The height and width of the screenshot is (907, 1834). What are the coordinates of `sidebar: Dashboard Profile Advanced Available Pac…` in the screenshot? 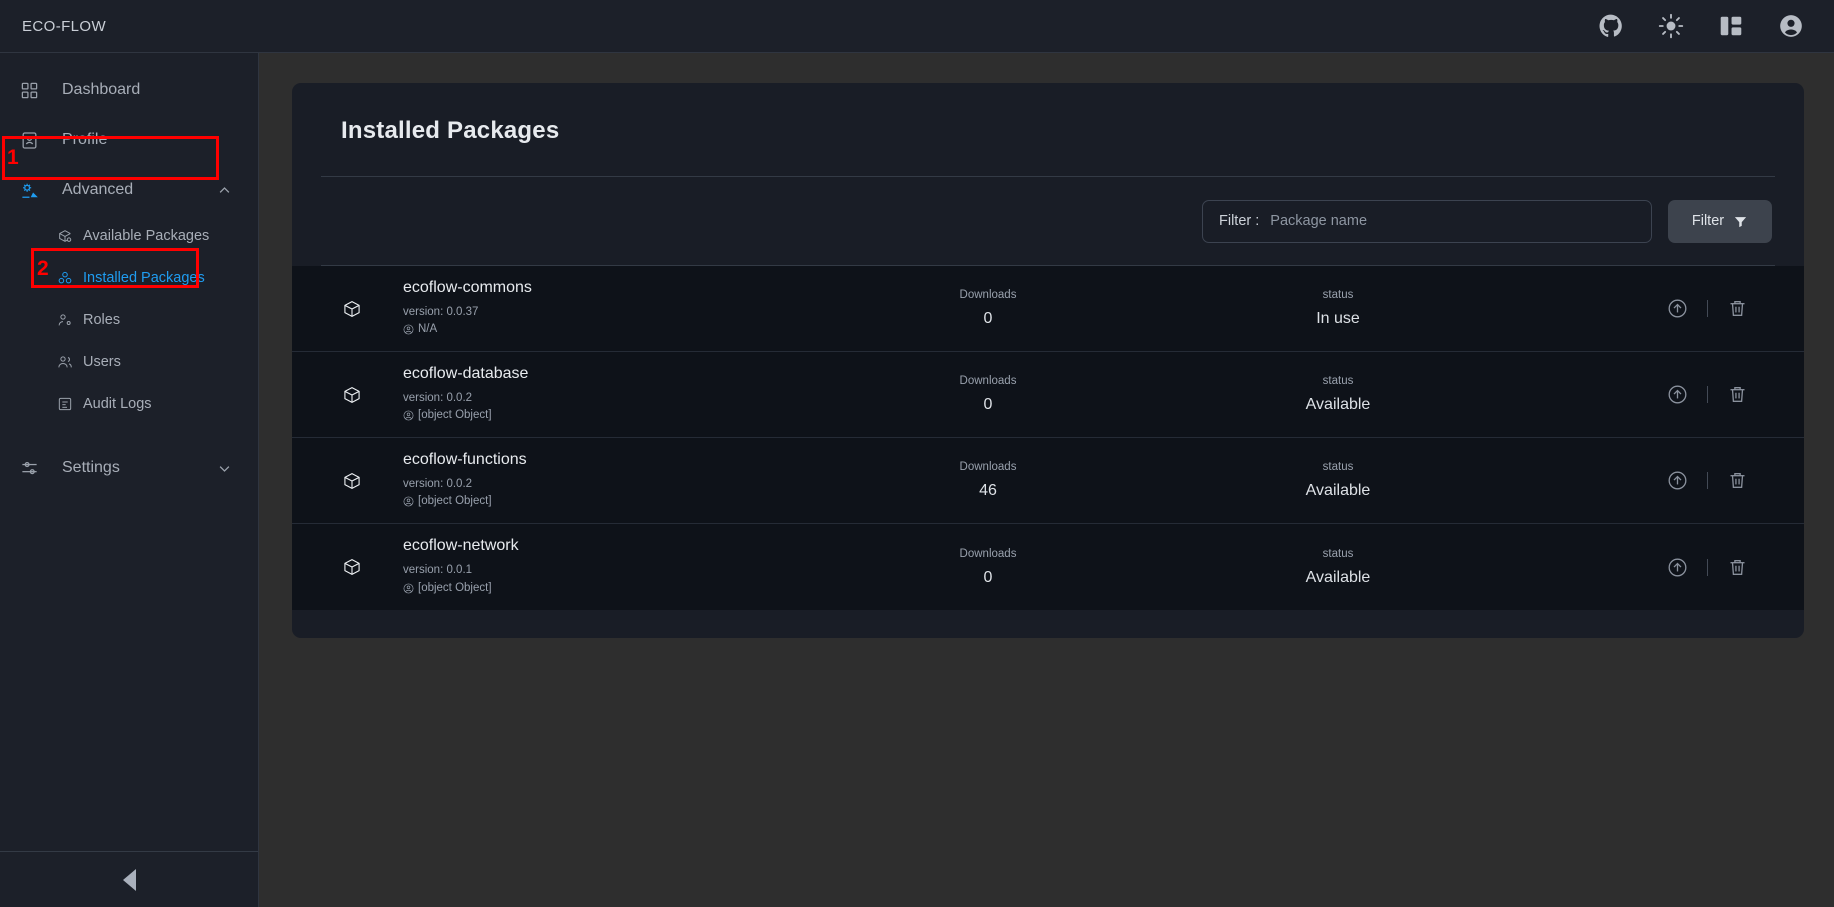 It's located at (129, 480).